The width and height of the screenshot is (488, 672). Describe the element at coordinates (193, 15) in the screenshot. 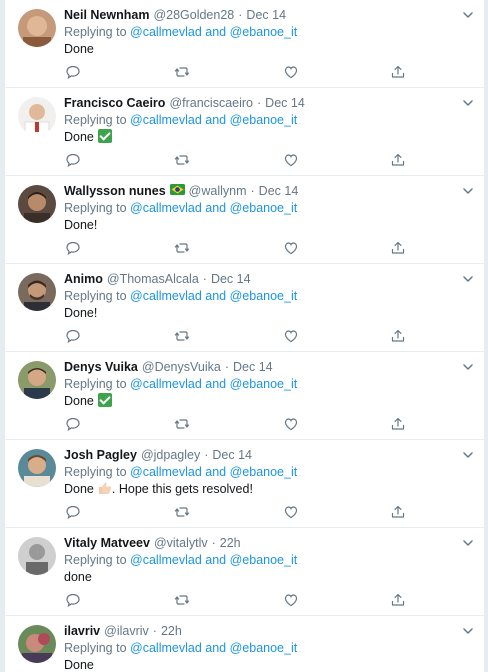

I see `user-handle: @28Golden28` at that location.